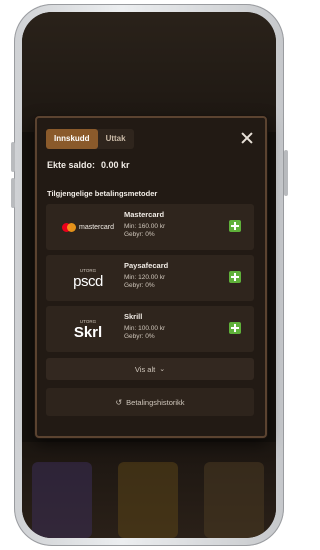 The width and height of the screenshot is (320, 550). I want to click on mastercard-logo: mastercard, so click(88, 227).